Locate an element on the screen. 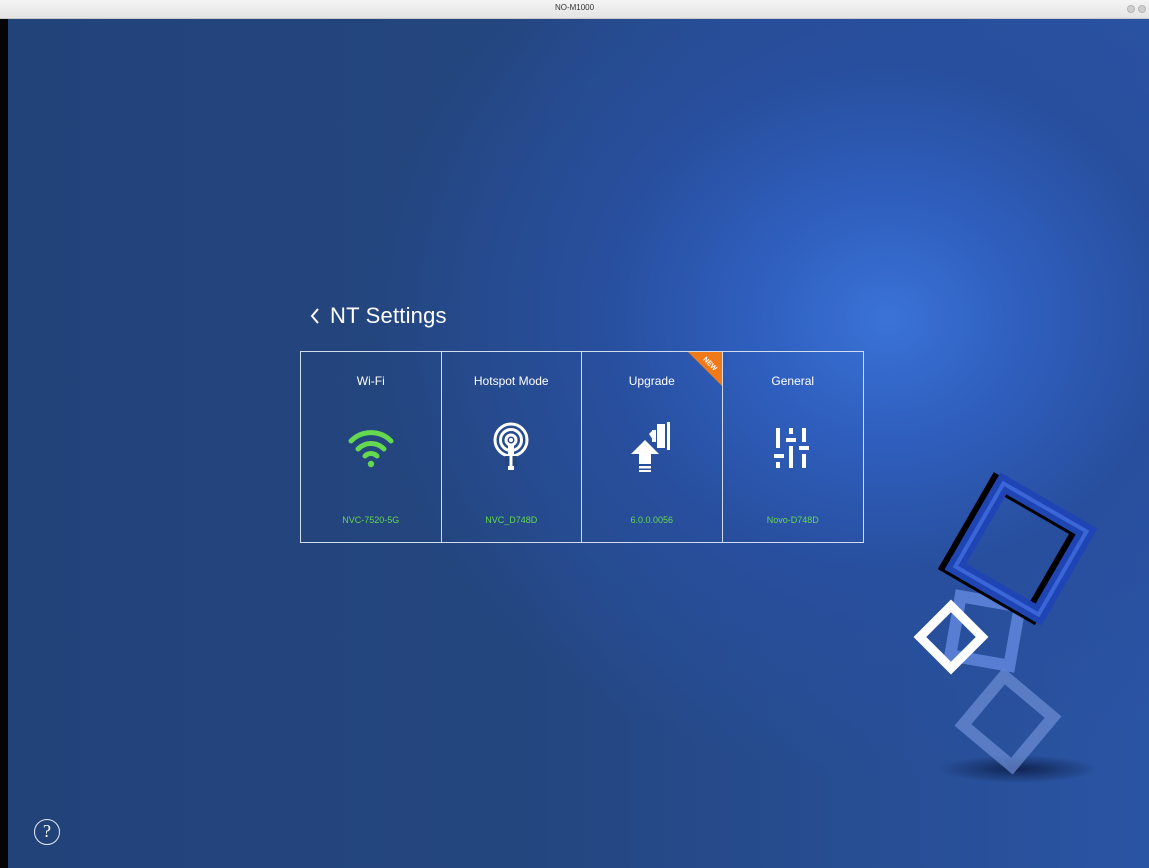 This screenshot has height=868, width=1149. hotspot-antenna-icon is located at coordinates (511, 446).